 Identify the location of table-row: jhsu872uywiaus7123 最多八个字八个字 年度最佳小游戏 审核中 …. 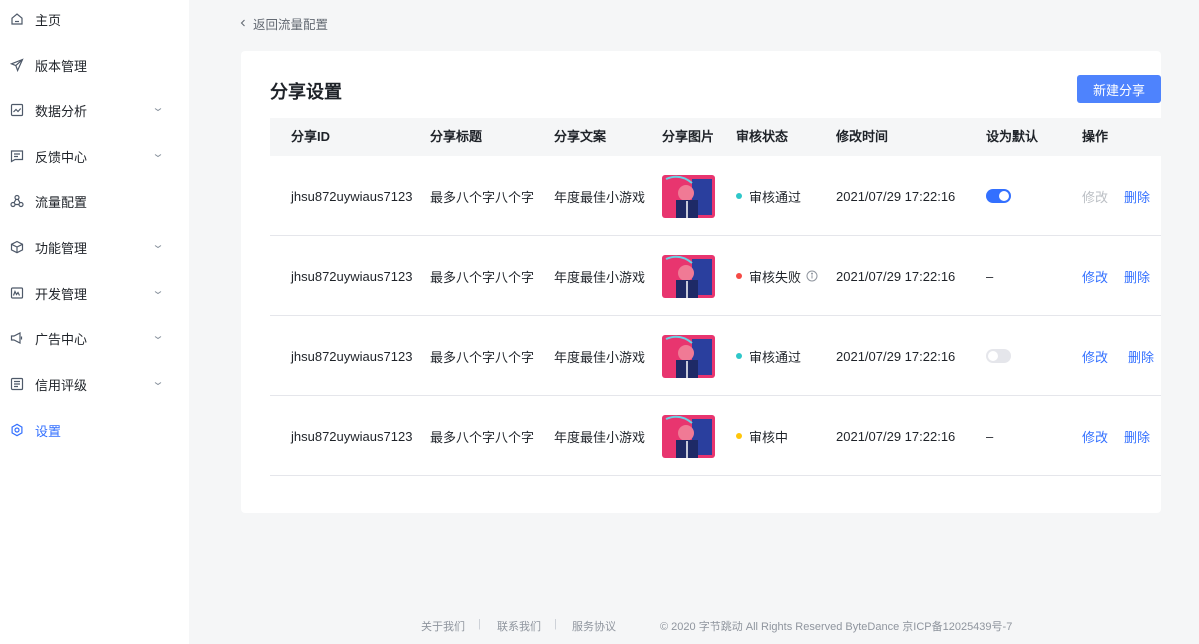
(715, 436).